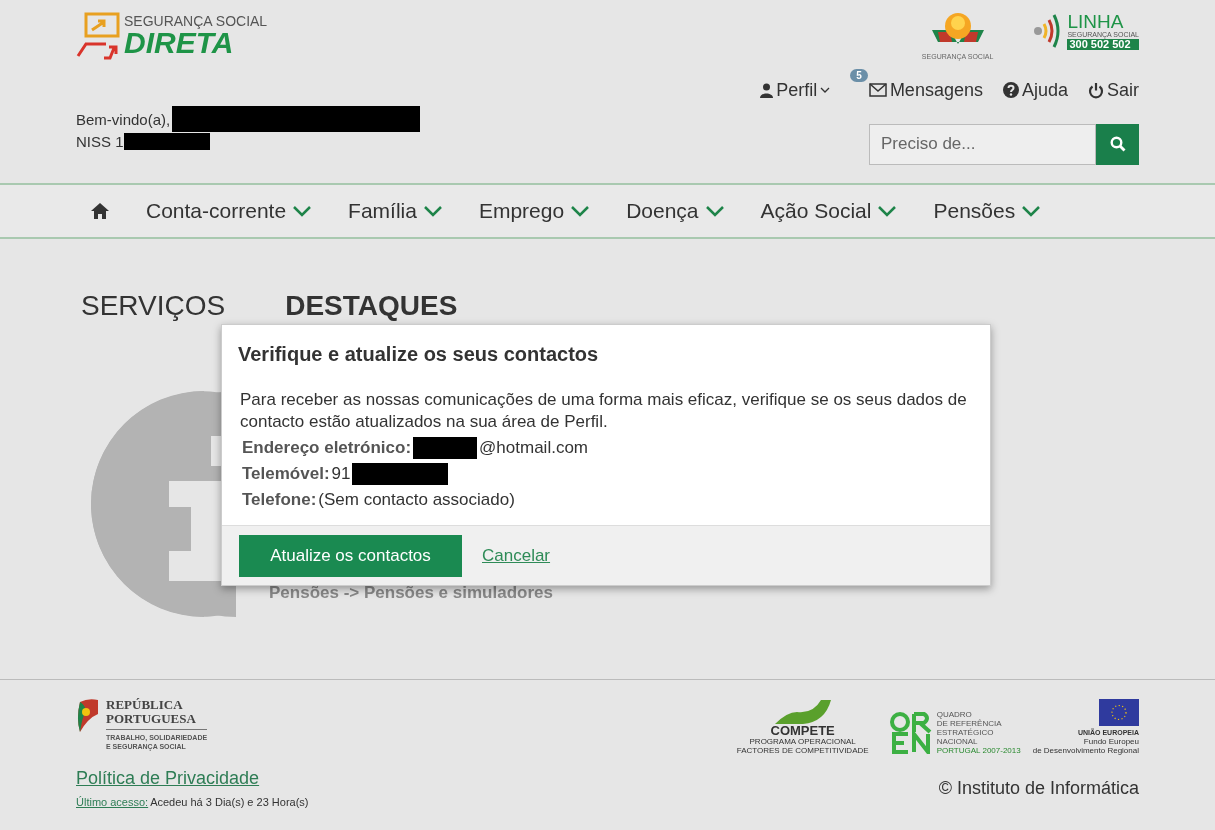 The height and width of the screenshot is (830, 1215). Describe the element at coordinates (123, 119) in the screenshot. I see `welcome-text: Bem-vindo(a),` at that location.